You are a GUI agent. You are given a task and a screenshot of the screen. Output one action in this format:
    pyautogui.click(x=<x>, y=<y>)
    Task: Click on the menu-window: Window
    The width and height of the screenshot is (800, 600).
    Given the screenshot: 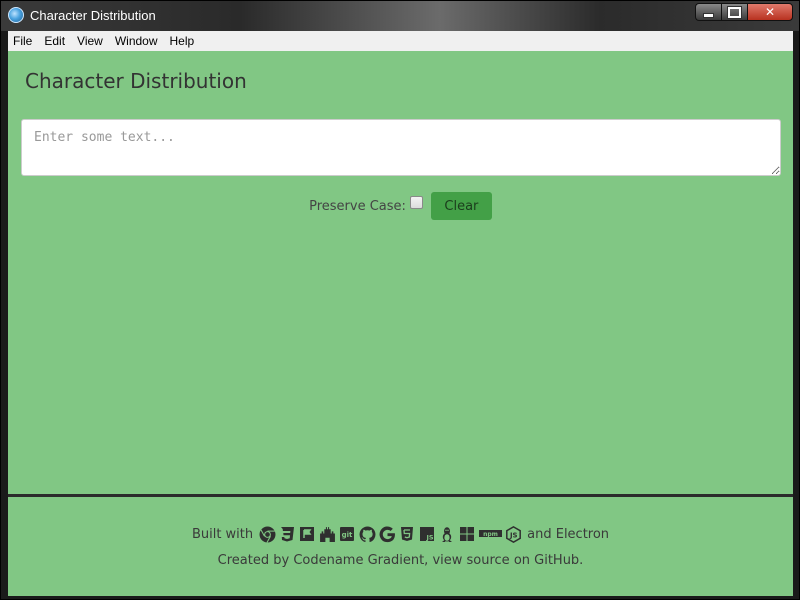 What is the action you would take?
    pyautogui.click(x=136, y=41)
    